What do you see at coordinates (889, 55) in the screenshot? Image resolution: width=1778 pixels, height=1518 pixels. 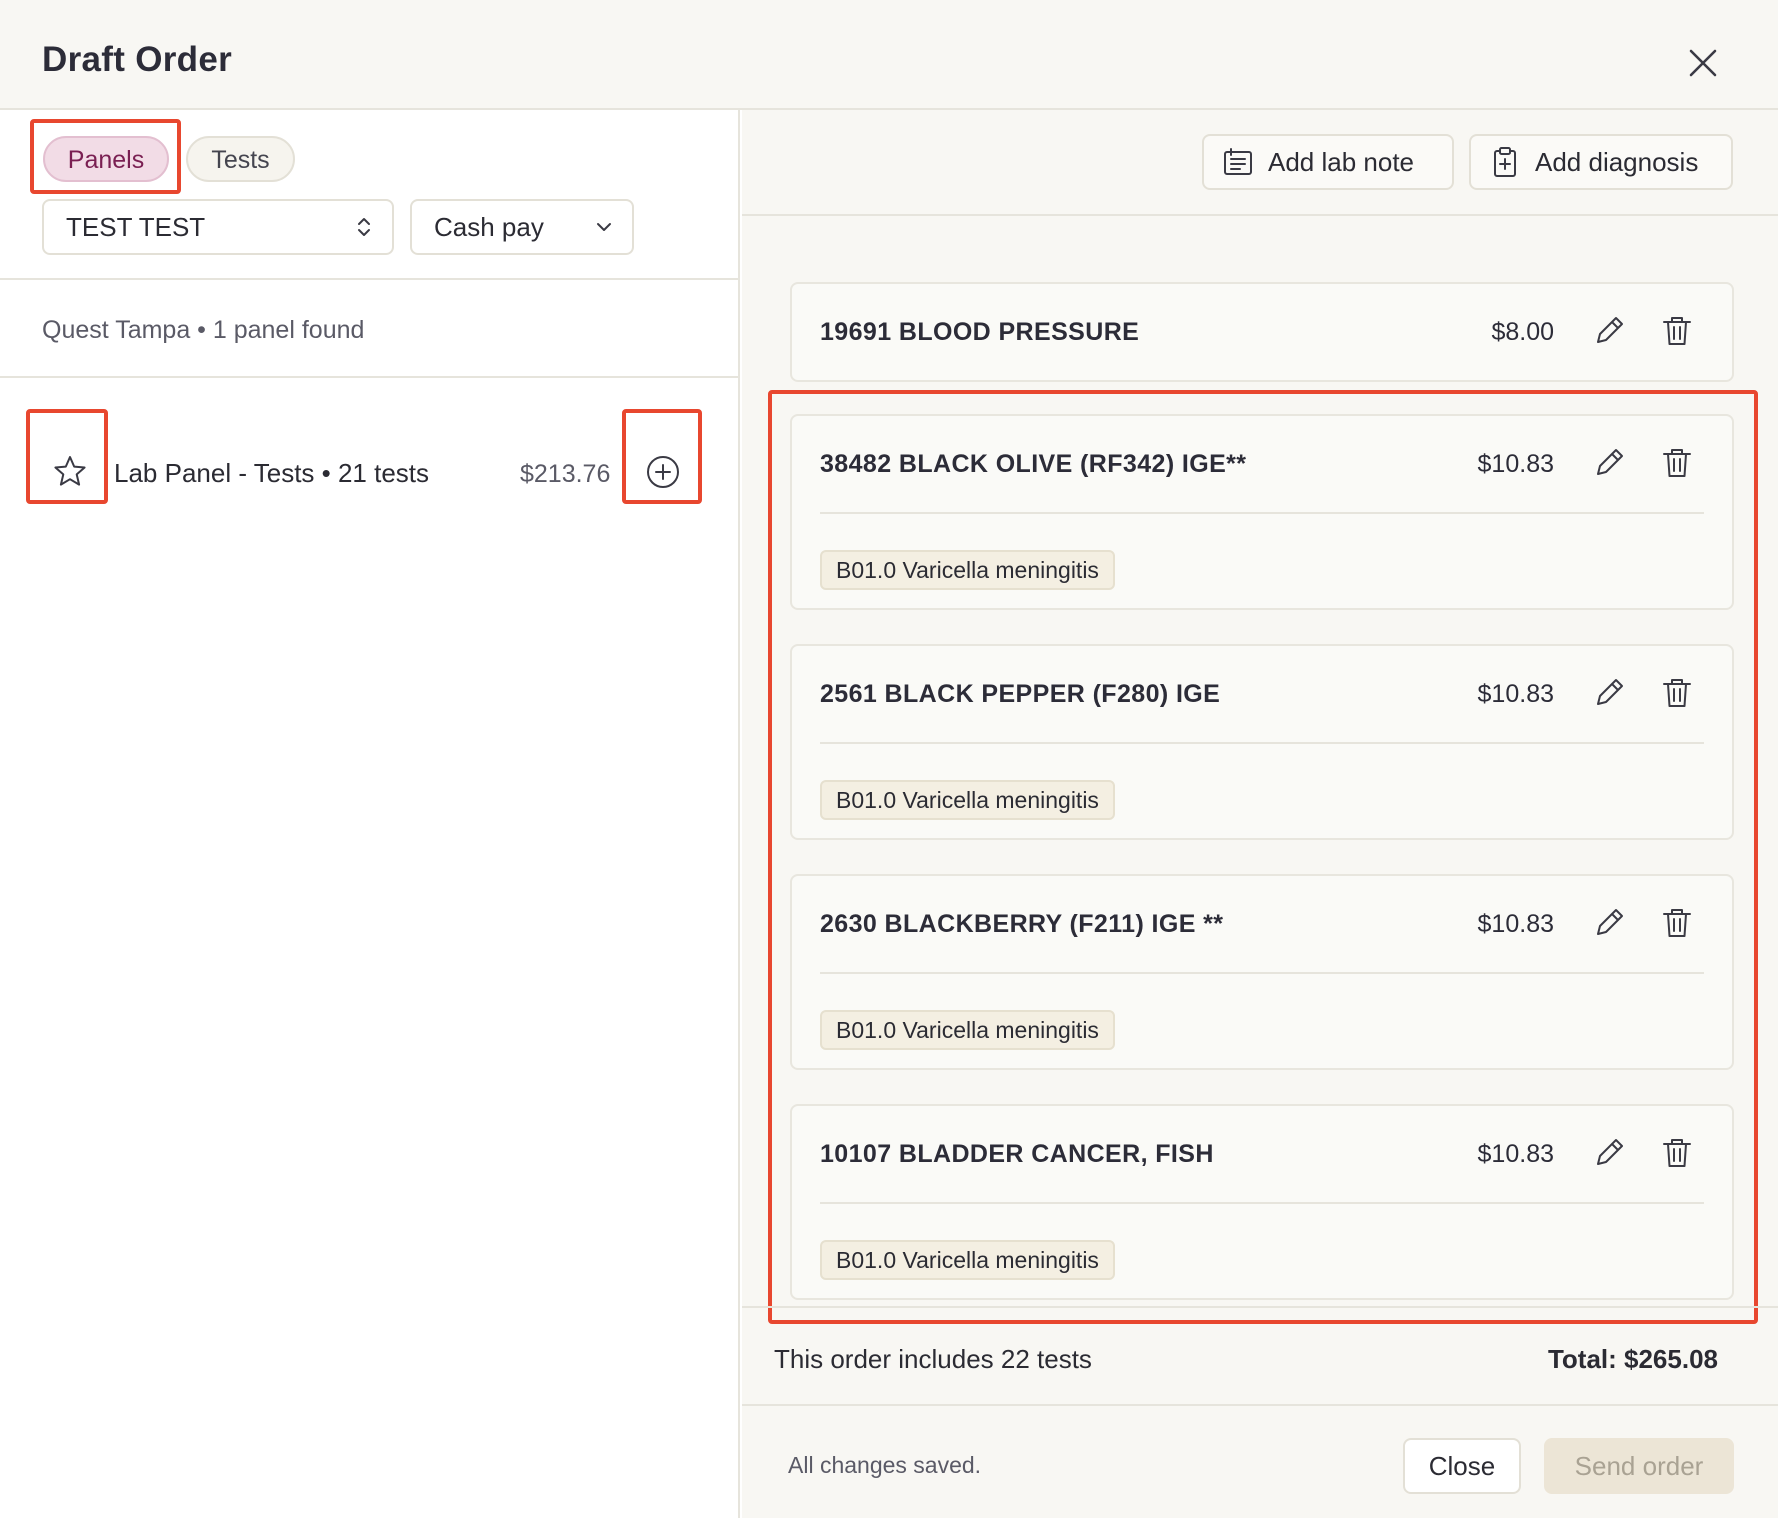 I see `dialog-header: Draft Order` at bounding box center [889, 55].